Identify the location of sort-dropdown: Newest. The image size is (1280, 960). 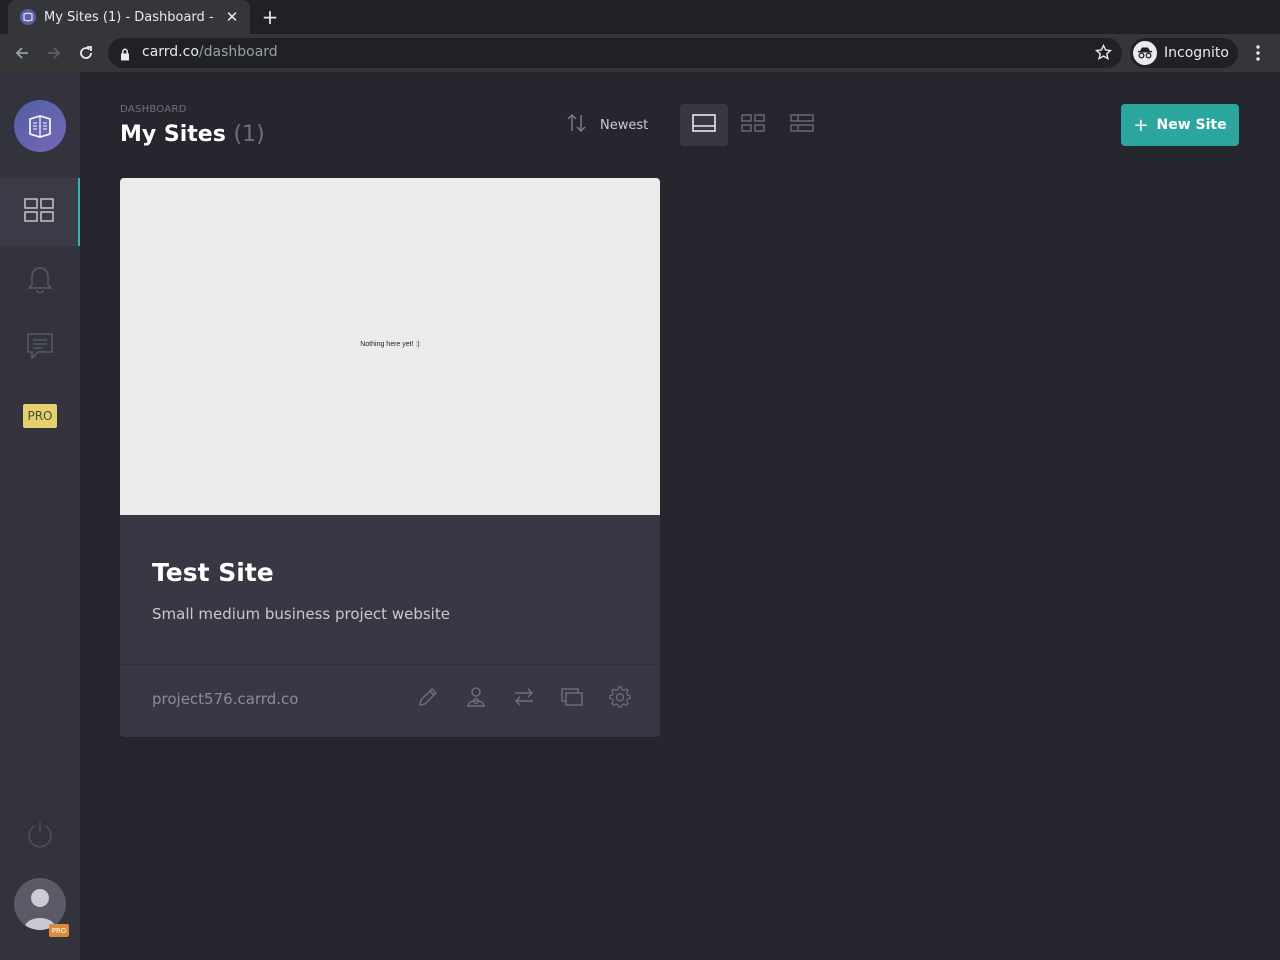
(607, 125).